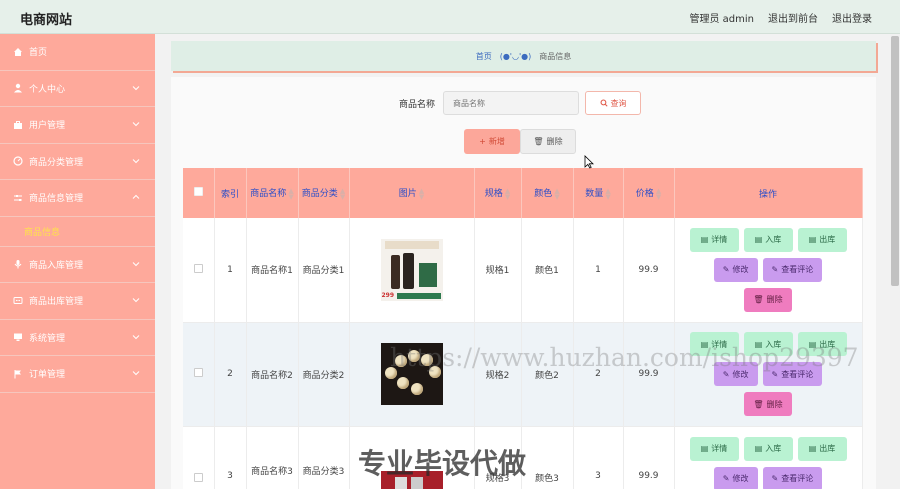 The height and width of the screenshot is (489, 900). What do you see at coordinates (272, 193) in the screenshot?
I see `col-name: 商品名称 ▲ ▼` at bounding box center [272, 193].